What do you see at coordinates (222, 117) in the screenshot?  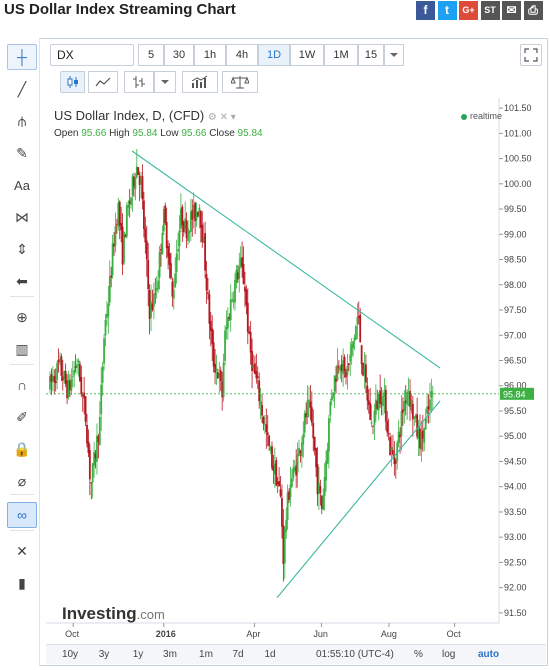 I see `settings-gear-icon: ⚙ ✕ ▾` at bounding box center [222, 117].